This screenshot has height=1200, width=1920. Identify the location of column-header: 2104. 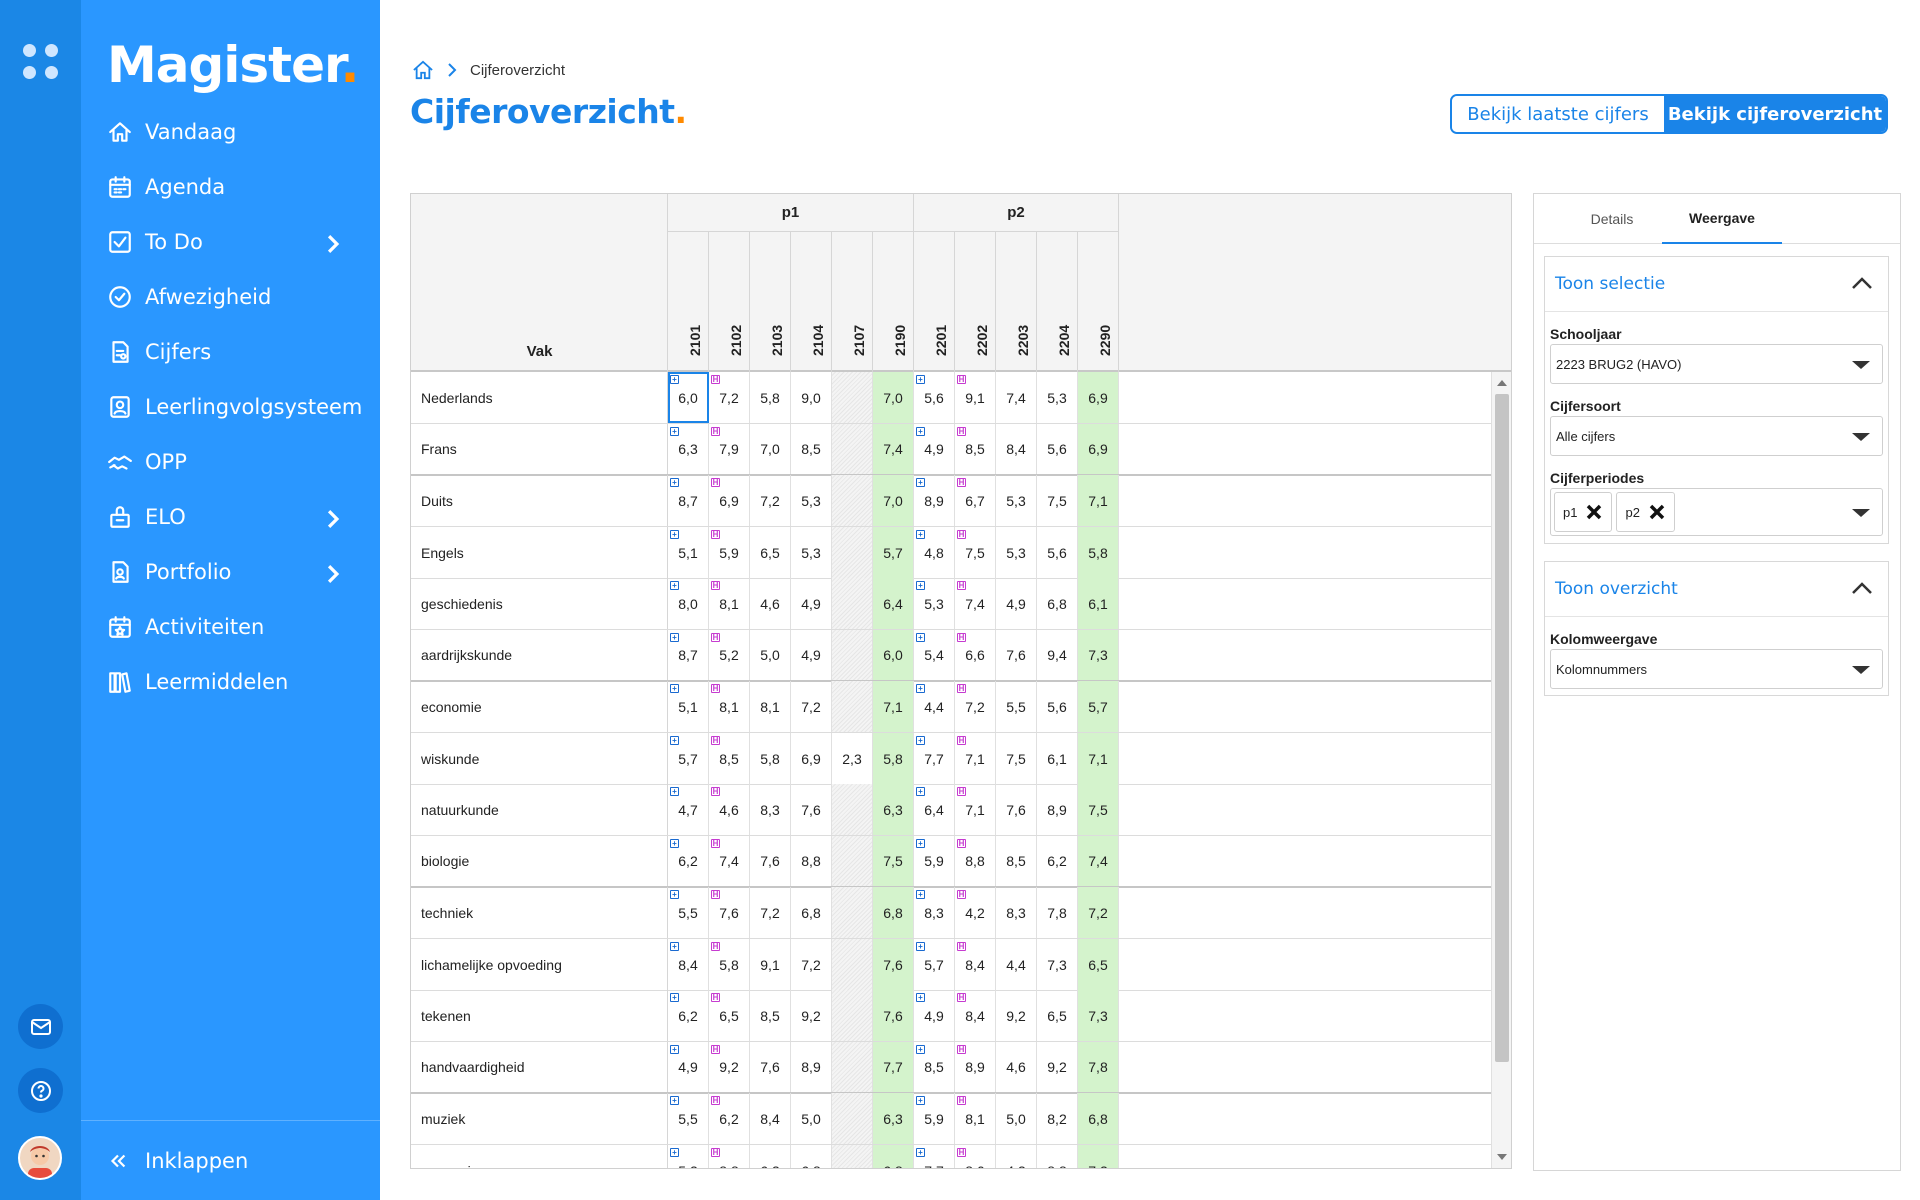
(811, 302).